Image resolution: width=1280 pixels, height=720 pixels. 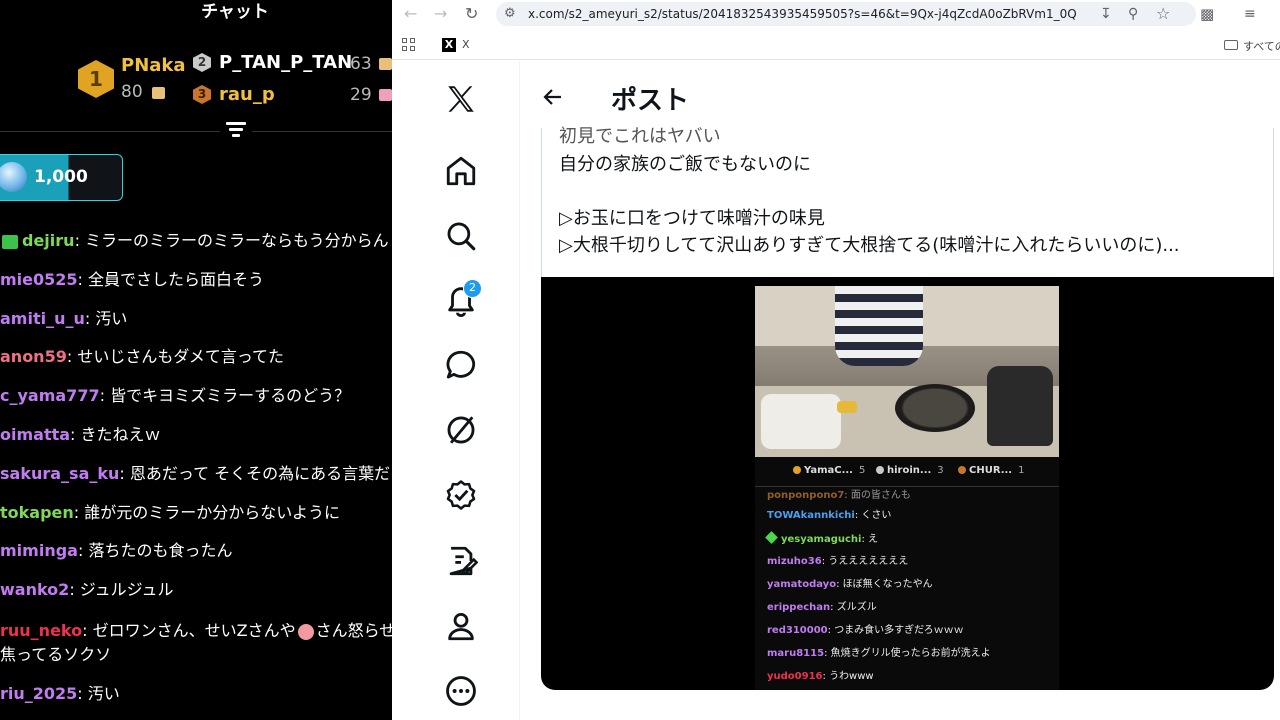 What do you see at coordinates (39, 550) in the screenshot?
I see `chat-user: miminga` at bounding box center [39, 550].